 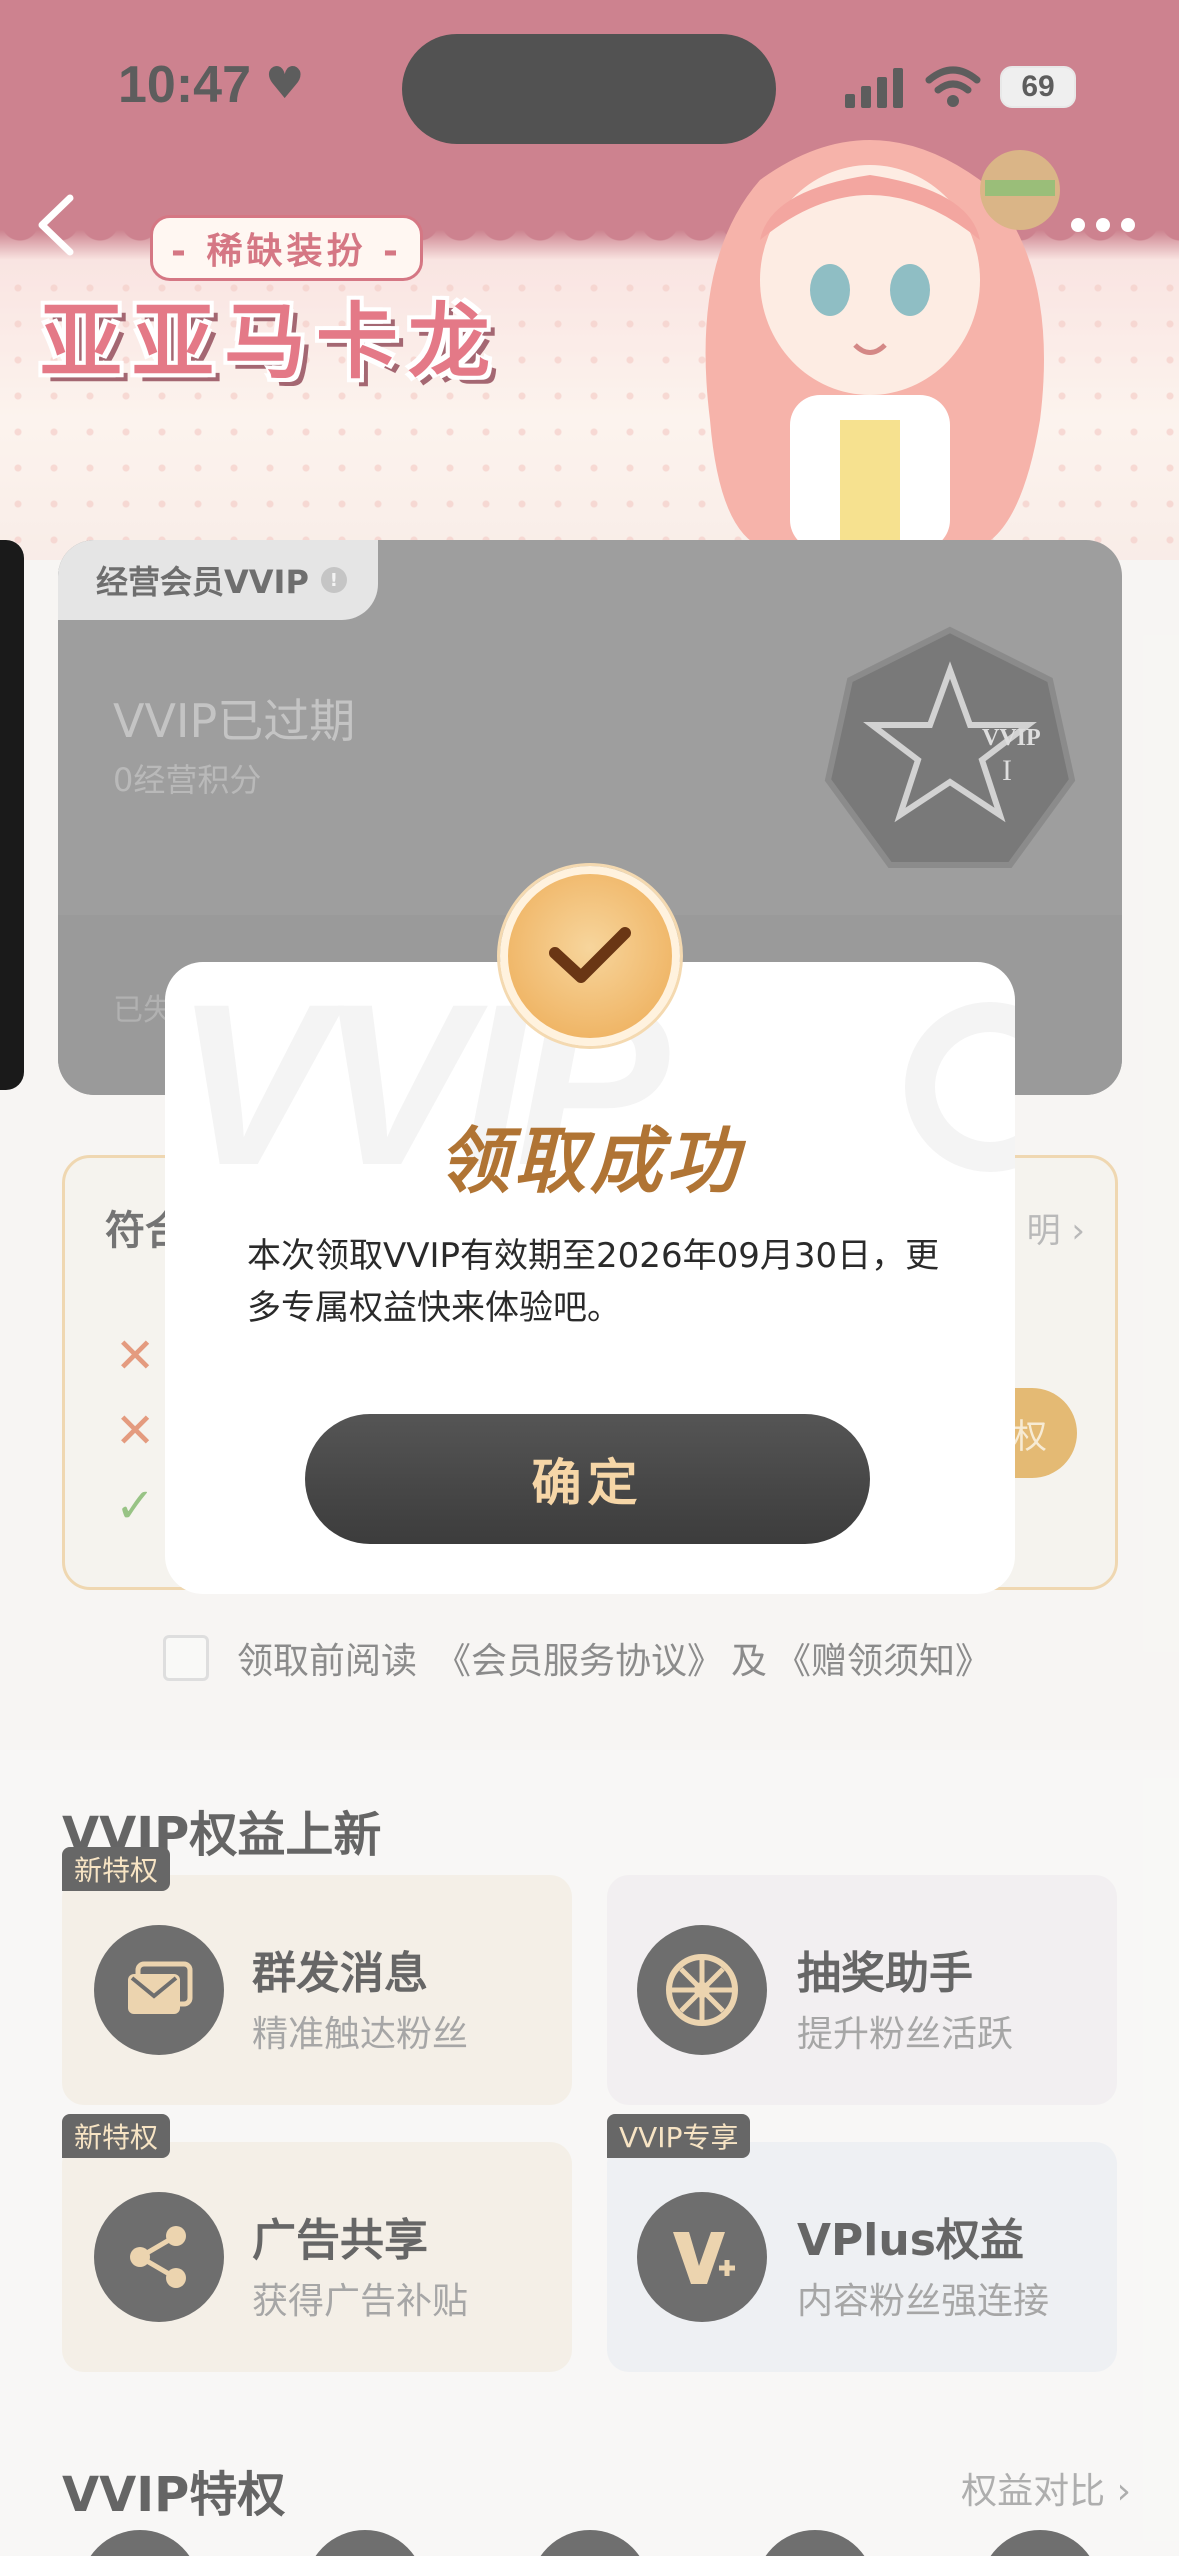 I want to click on success-check-icon, so click(x=590, y=956).